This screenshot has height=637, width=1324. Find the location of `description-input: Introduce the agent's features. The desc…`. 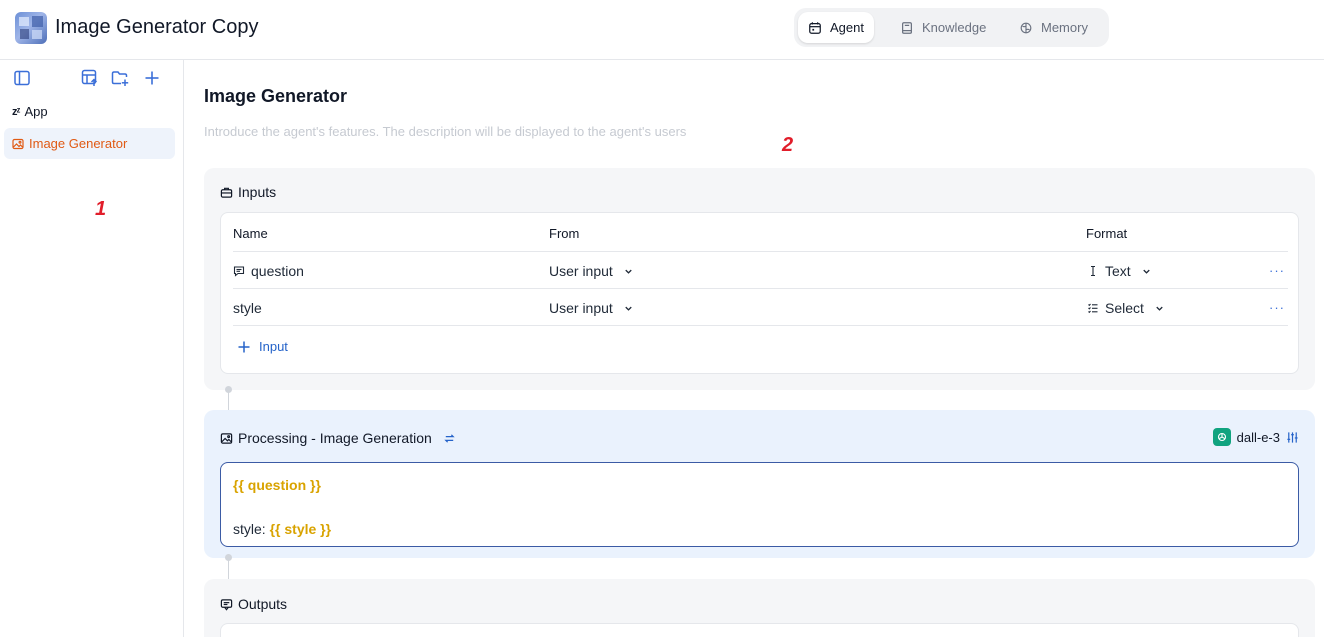

description-input: Introduce the agent's features. The desc… is located at coordinates (445, 131).